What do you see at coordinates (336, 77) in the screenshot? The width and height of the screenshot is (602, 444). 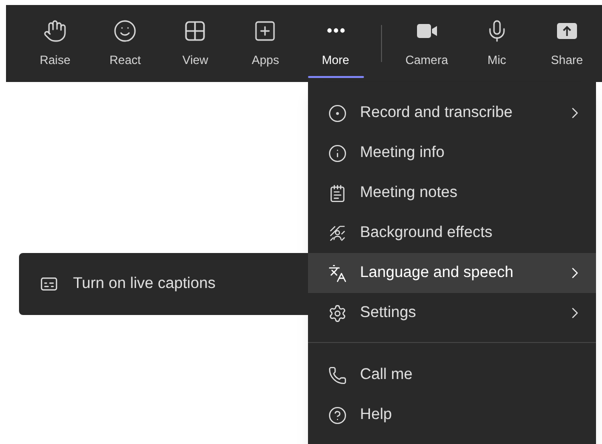 I see `selected-indicator` at bounding box center [336, 77].